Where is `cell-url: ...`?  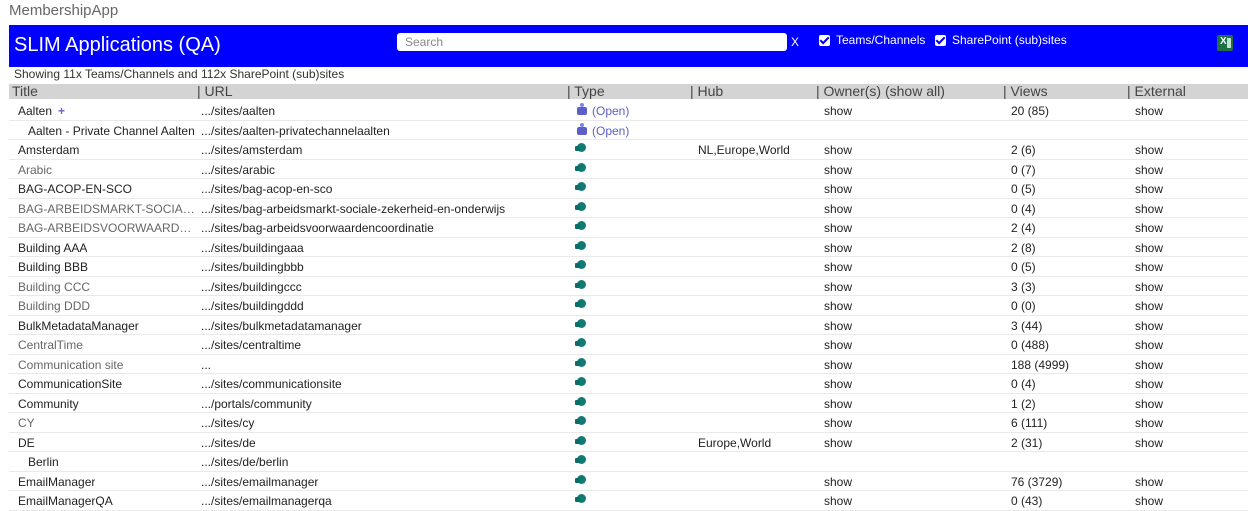 cell-url: ... is located at coordinates (206, 365).